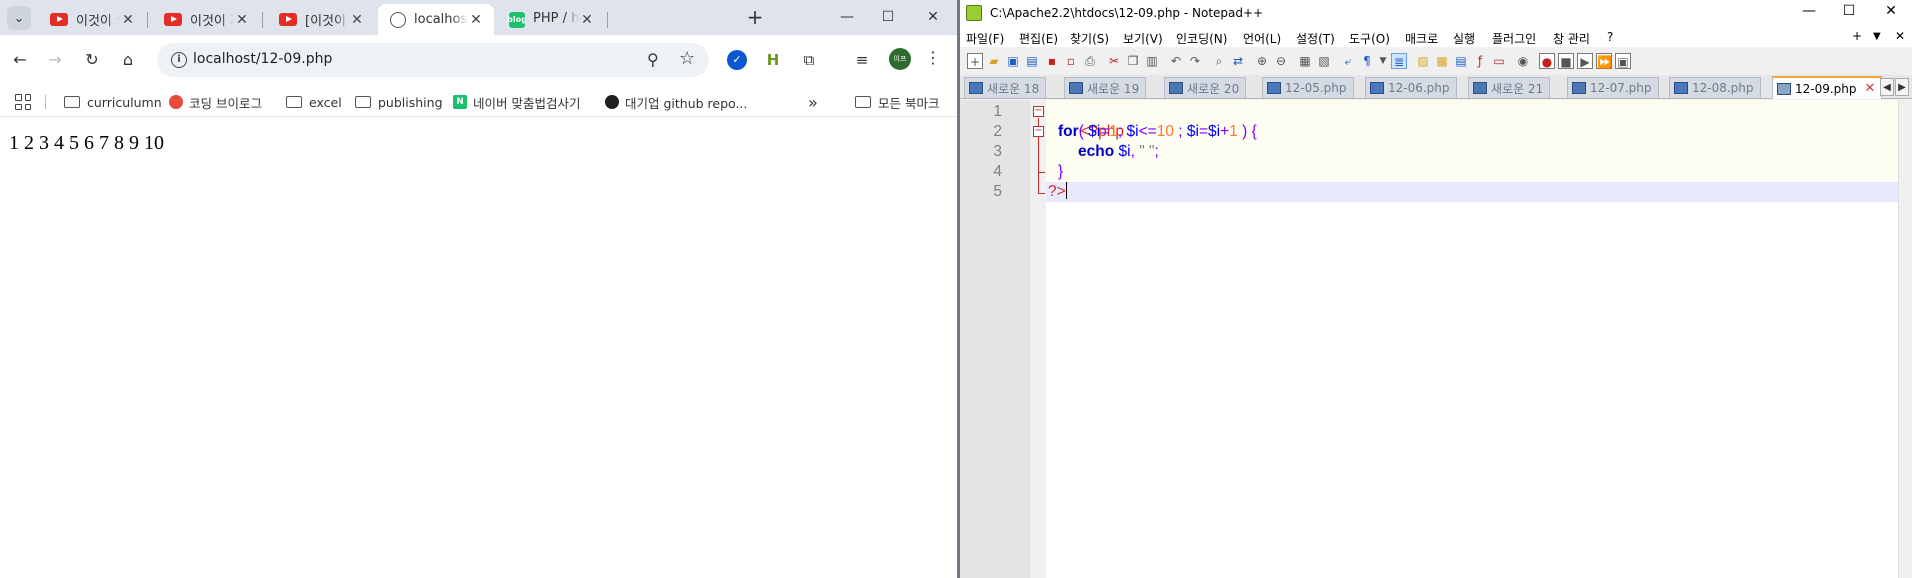 This screenshot has width=1912, height=578. Describe the element at coordinates (1143, 38) in the screenshot. I see `menu-view: 보기(V)` at that location.